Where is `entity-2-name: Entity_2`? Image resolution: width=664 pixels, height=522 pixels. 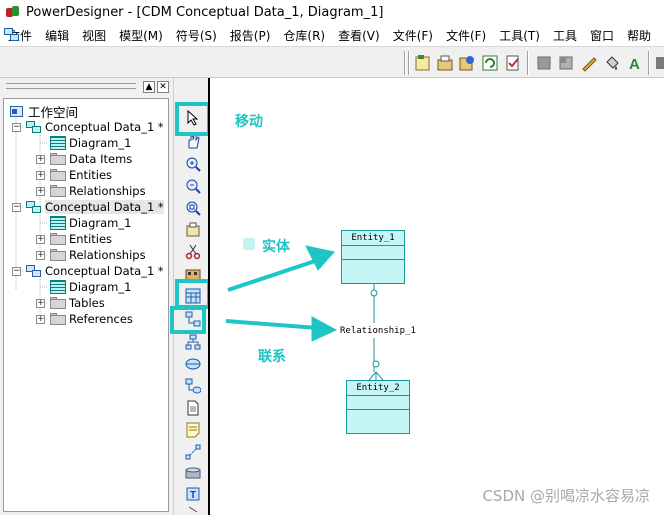 entity-2-name: Entity_2 is located at coordinates (378, 388).